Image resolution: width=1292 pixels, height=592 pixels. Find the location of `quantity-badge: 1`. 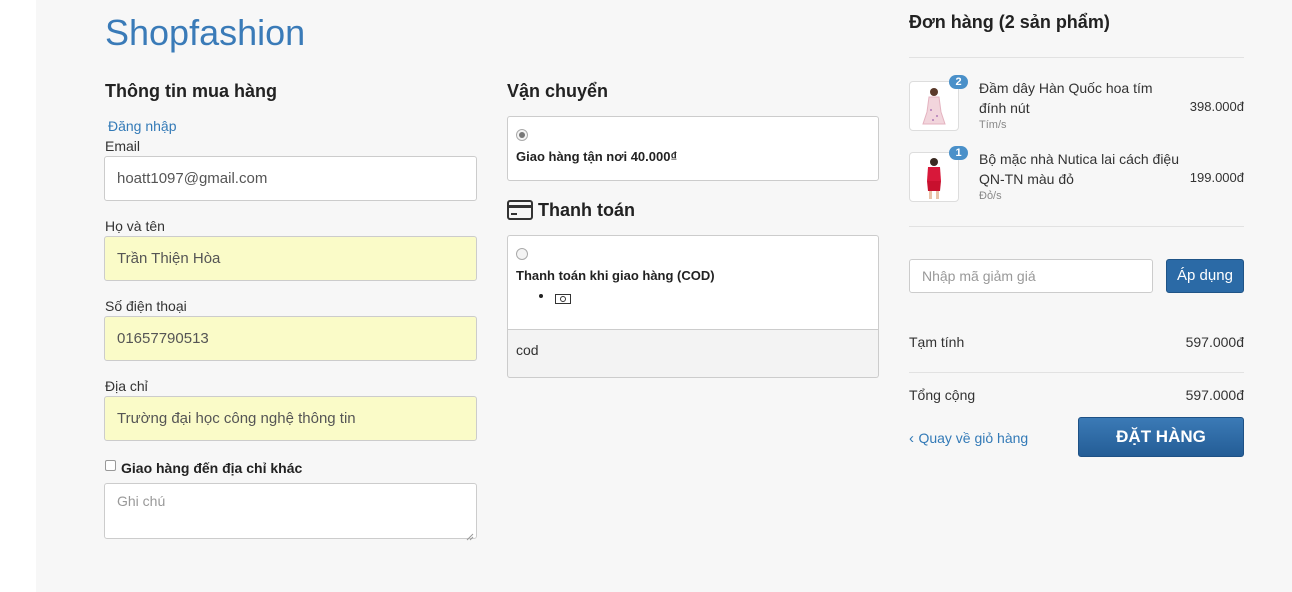

quantity-badge: 1 is located at coordinates (958, 153).